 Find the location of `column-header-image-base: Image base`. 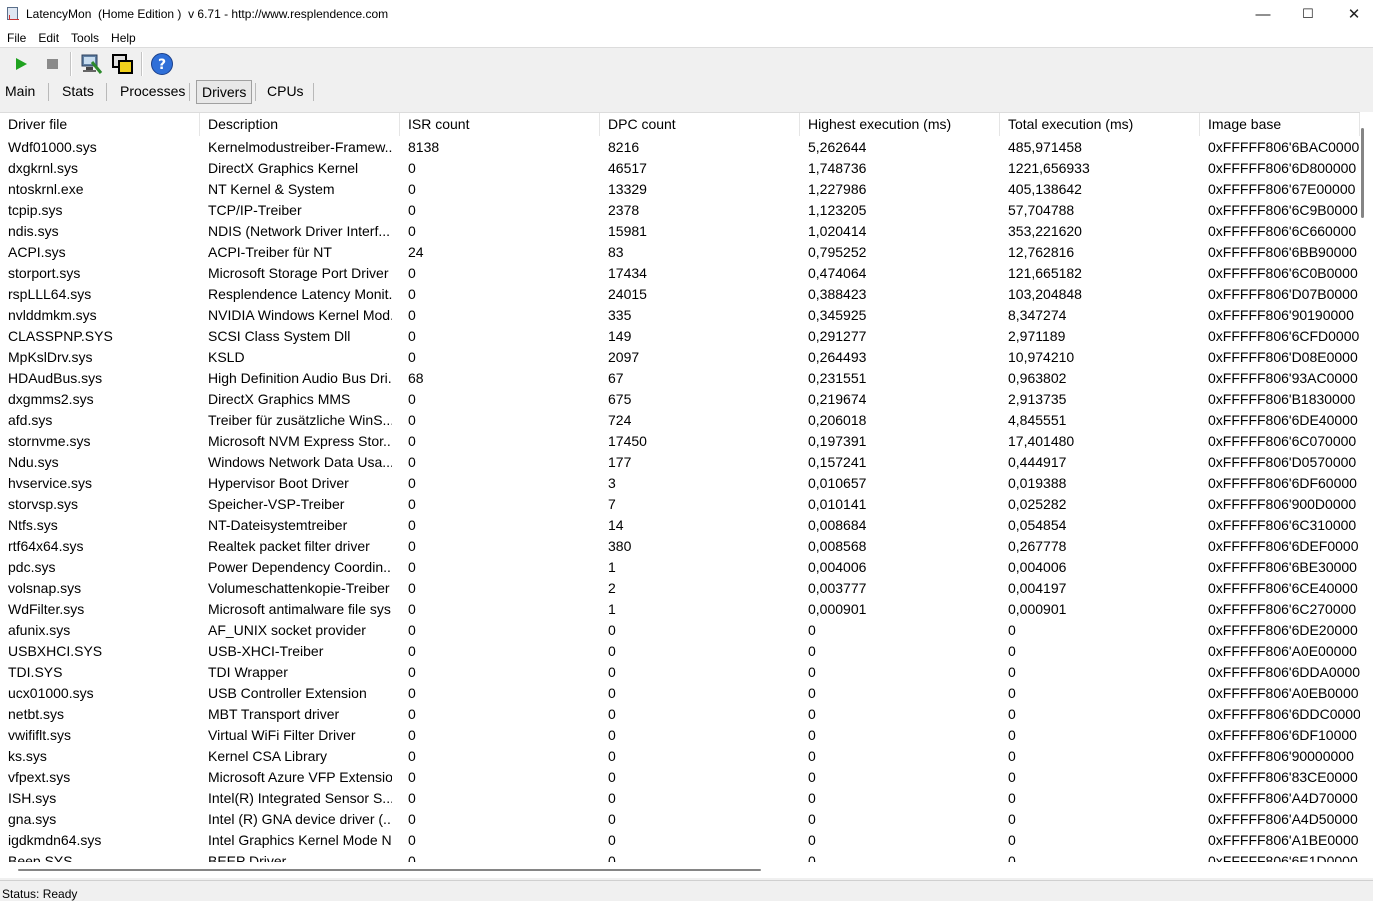

column-header-image-base: Image base is located at coordinates (1280, 124).